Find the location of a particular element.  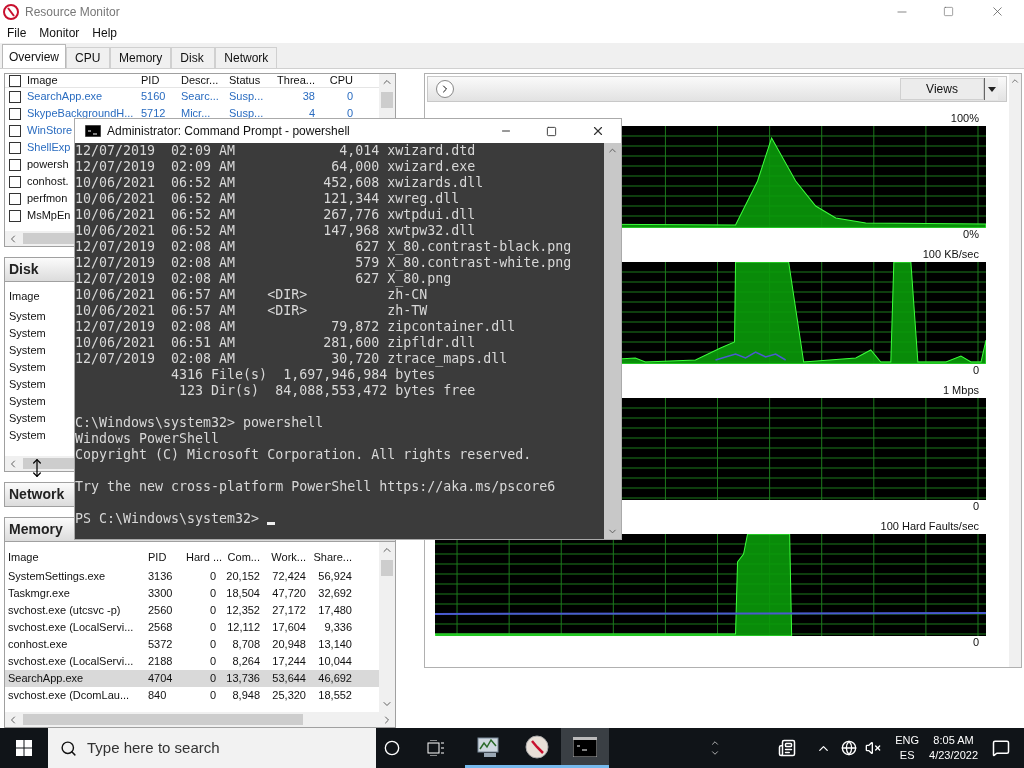

console-line: 12/07/2019 02:08 AM 627 X_80.png is located at coordinates (263, 279).